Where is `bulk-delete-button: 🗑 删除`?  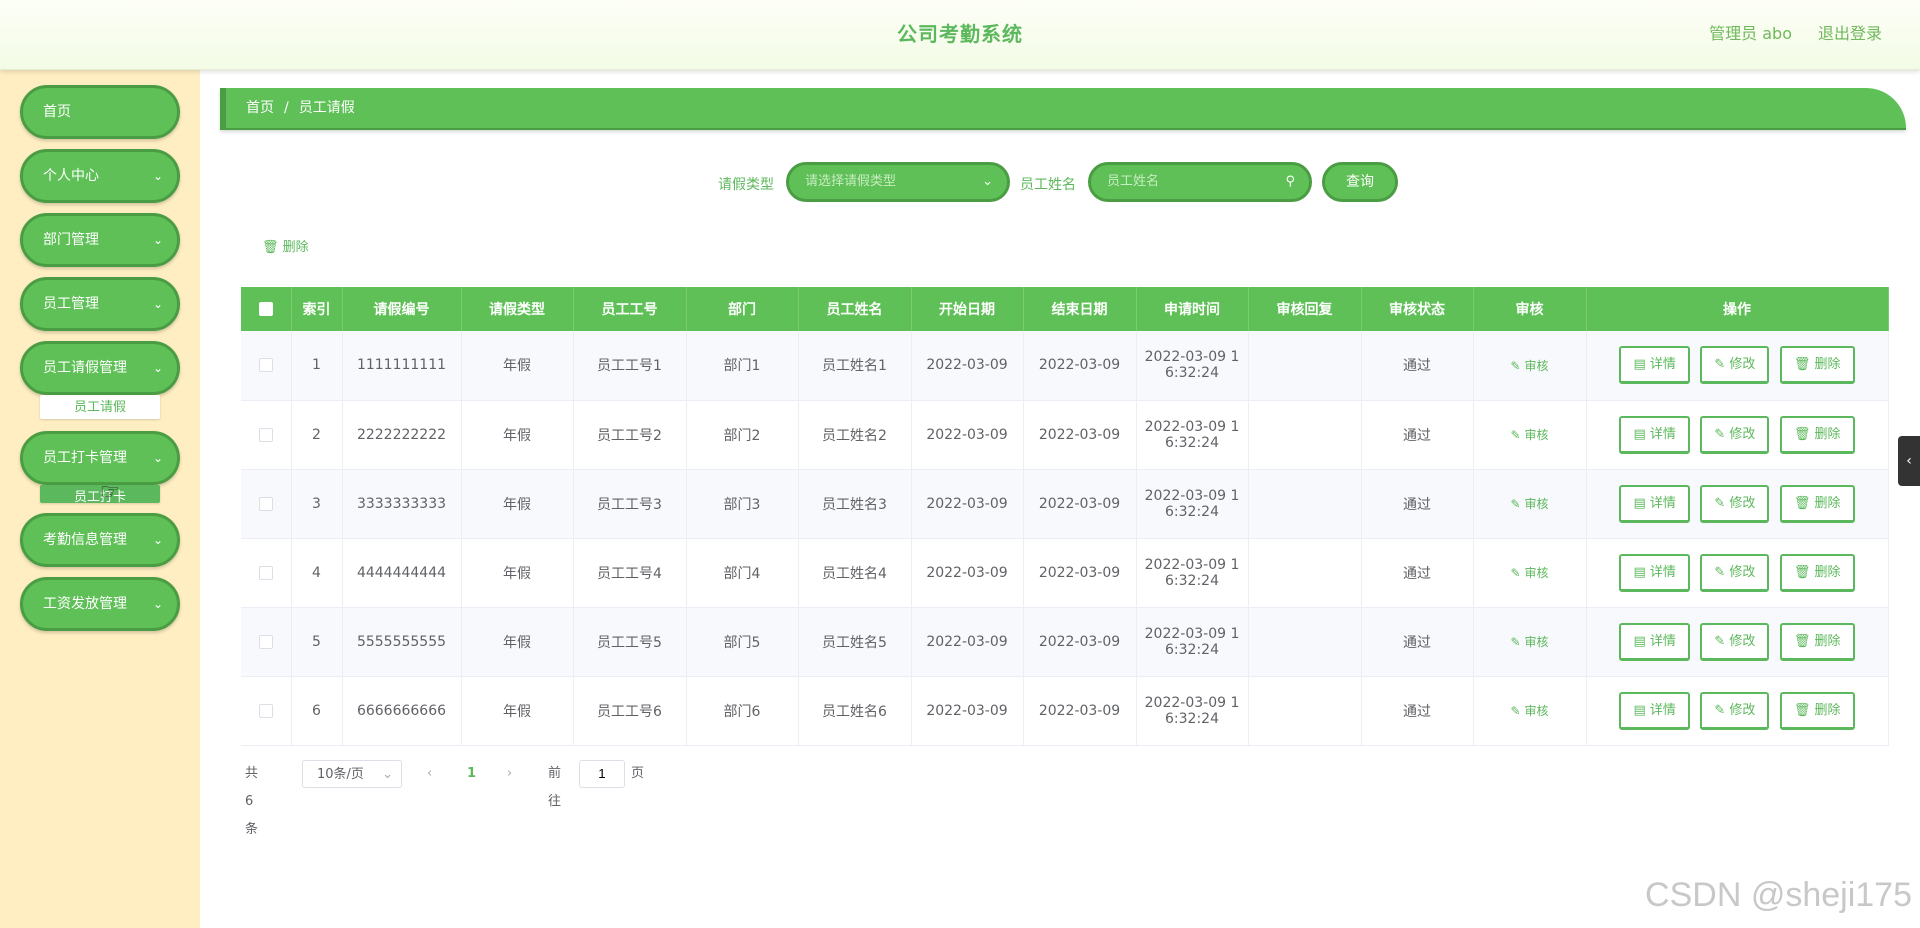
bulk-delete-button: 🗑 删除 is located at coordinates (285, 245).